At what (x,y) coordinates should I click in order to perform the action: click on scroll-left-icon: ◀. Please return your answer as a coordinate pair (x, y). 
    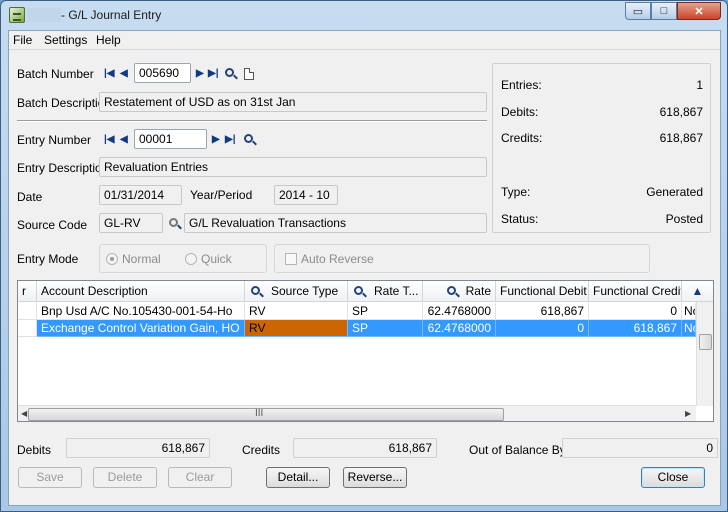
    Looking at the image, I should click on (24, 413).